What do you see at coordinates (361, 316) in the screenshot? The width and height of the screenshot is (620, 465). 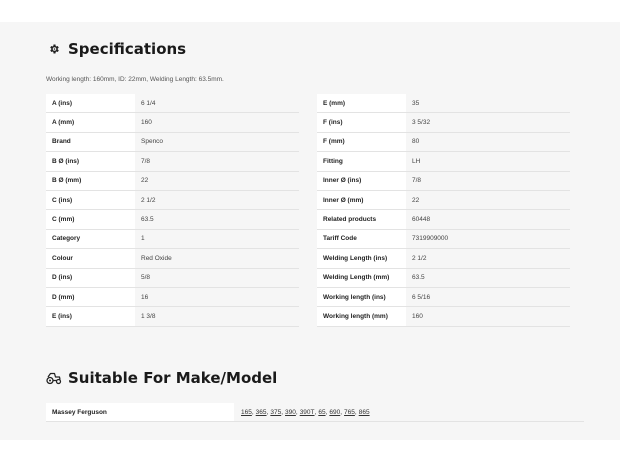 I see `spec-label: Working length (mm)` at bounding box center [361, 316].